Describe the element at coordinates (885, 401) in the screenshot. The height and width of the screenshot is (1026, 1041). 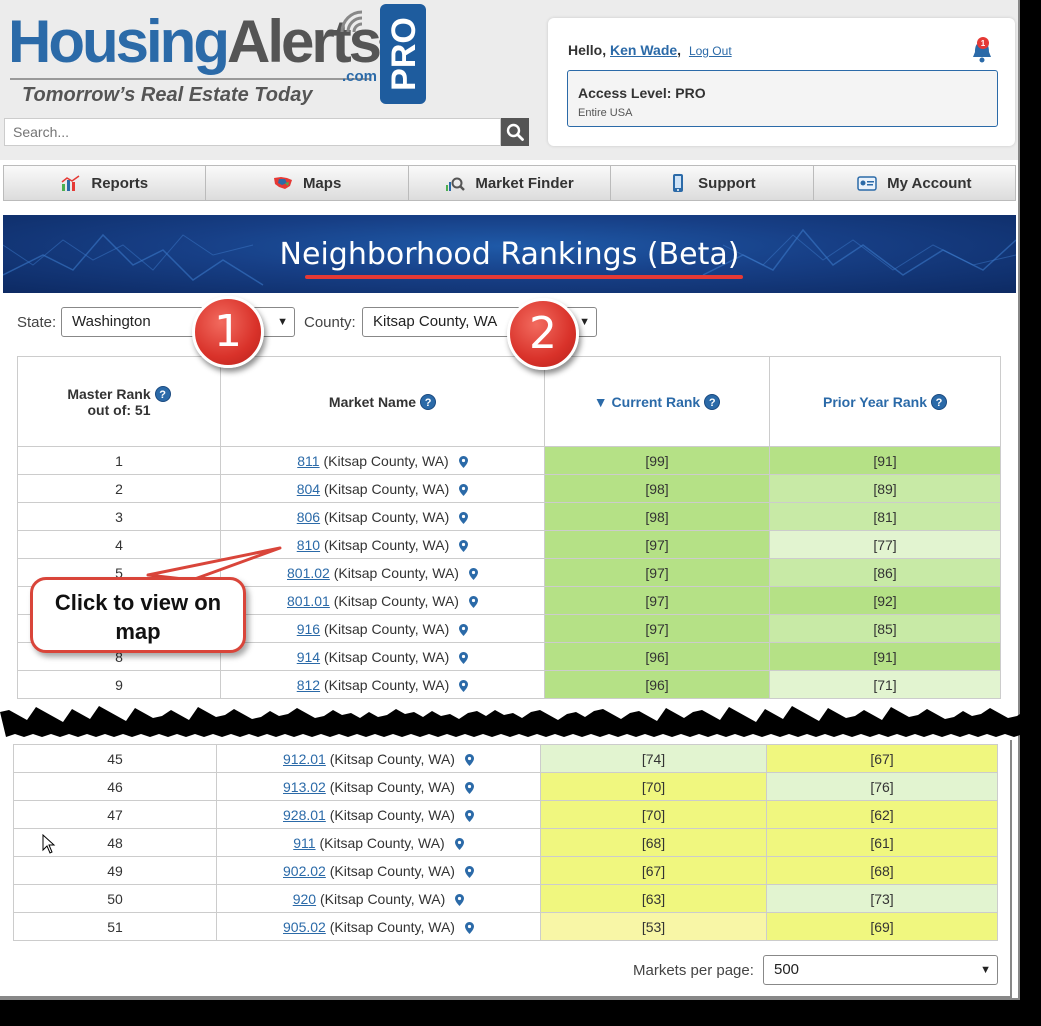
I see `header-prior-year-rank: Prior Year Rank?` at that location.